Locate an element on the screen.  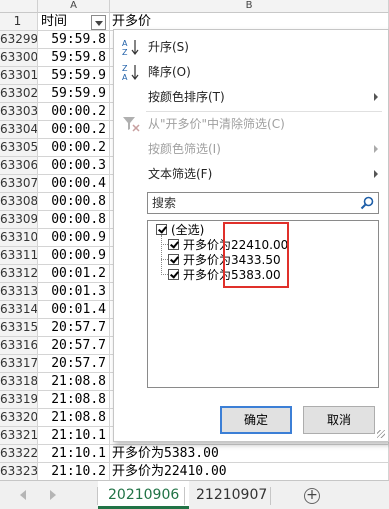
scroll-tabs-left-icon is located at coordinates (23, 495).